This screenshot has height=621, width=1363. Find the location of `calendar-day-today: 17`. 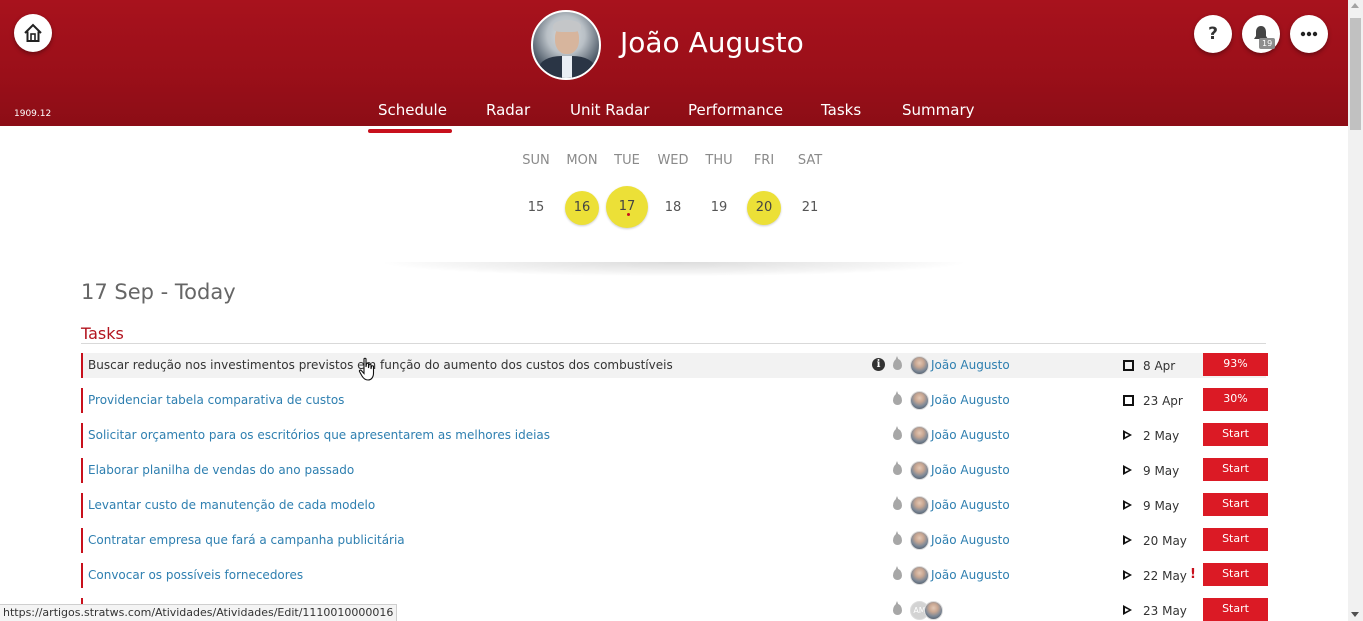

calendar-day-today: 17 is located at coordinates (627, 207).